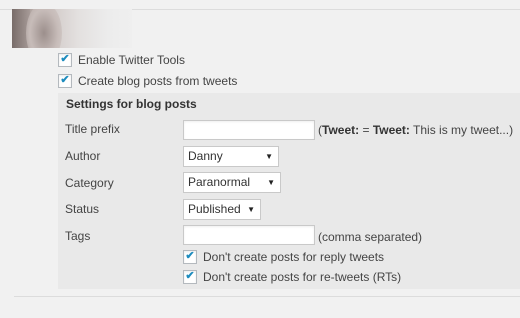  I want to click on author-label: Author, so click(83, 156).